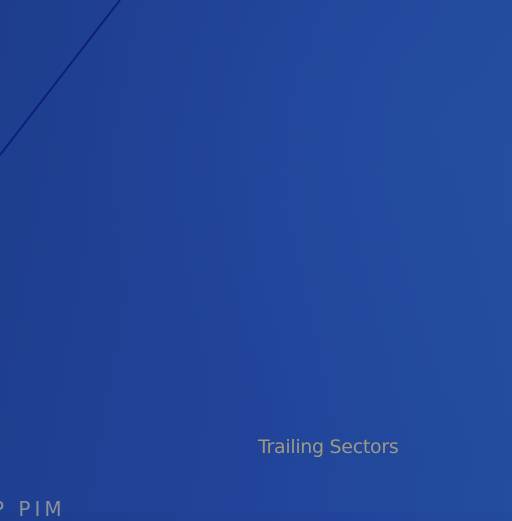 The image size is (512, 521). Describe the element at coordinates (328, 447) in the screenshot. I see `trailing-sectors-label: Trailing Sectors` at that location.